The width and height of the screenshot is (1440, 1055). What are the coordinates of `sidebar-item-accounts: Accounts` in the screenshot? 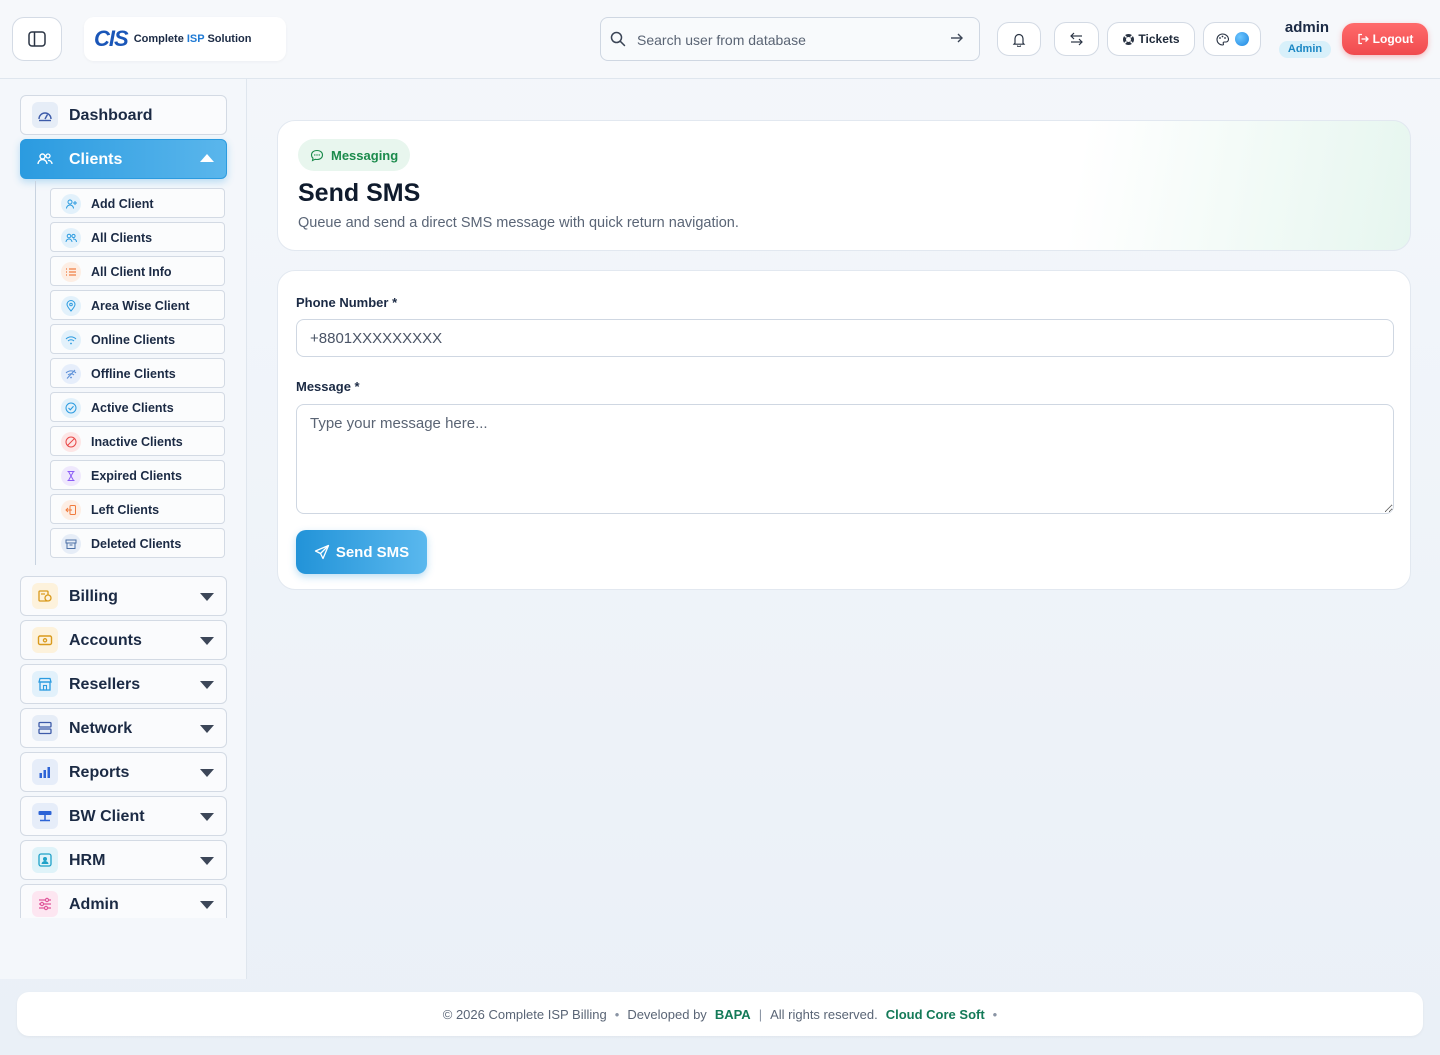 It's located at (123, 640).